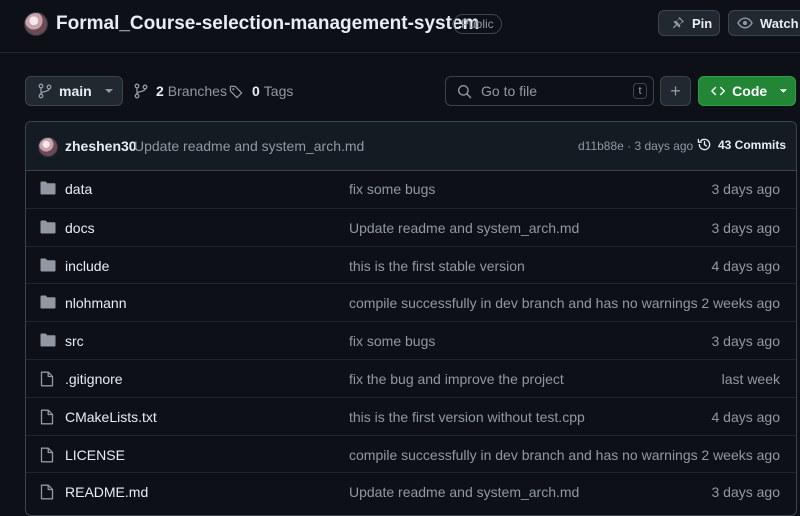 Image resolution: width=800 pixels, height=516 pixels. I want to click on watch-button: Watch, so click(764, 23).